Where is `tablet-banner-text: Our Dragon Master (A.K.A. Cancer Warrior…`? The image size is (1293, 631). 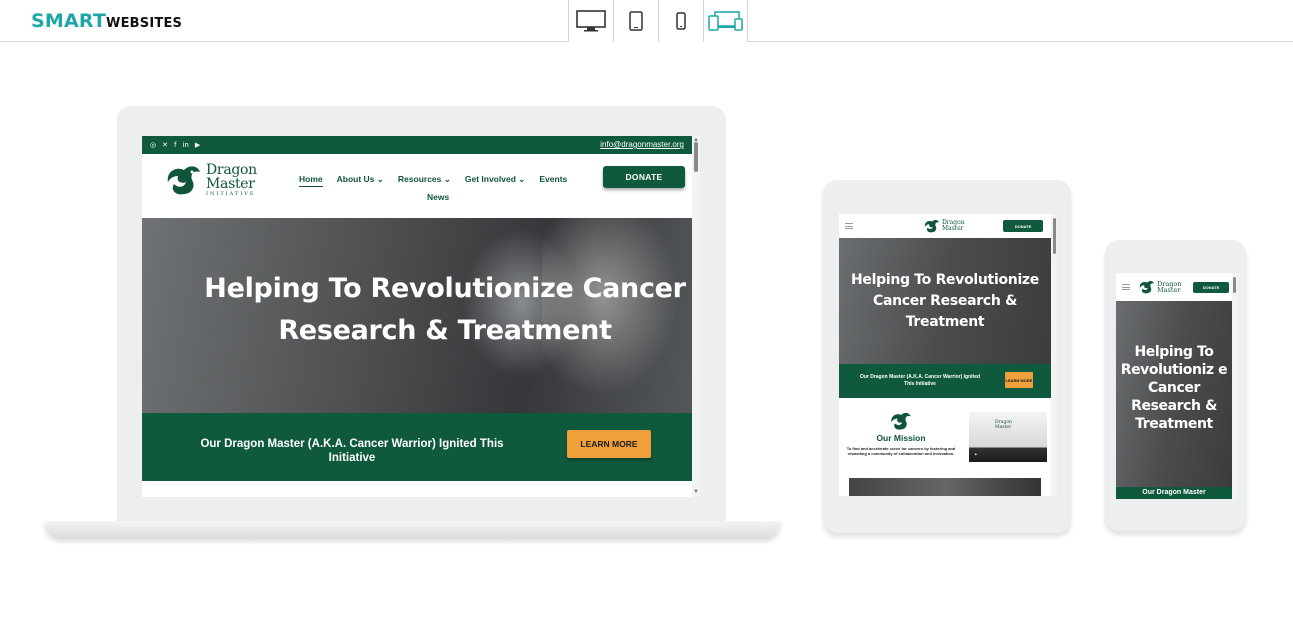 tablet-banner-text: Our Dragon Master (A.K.A. Cancer Warrior… is located at coordinates (920, 380).